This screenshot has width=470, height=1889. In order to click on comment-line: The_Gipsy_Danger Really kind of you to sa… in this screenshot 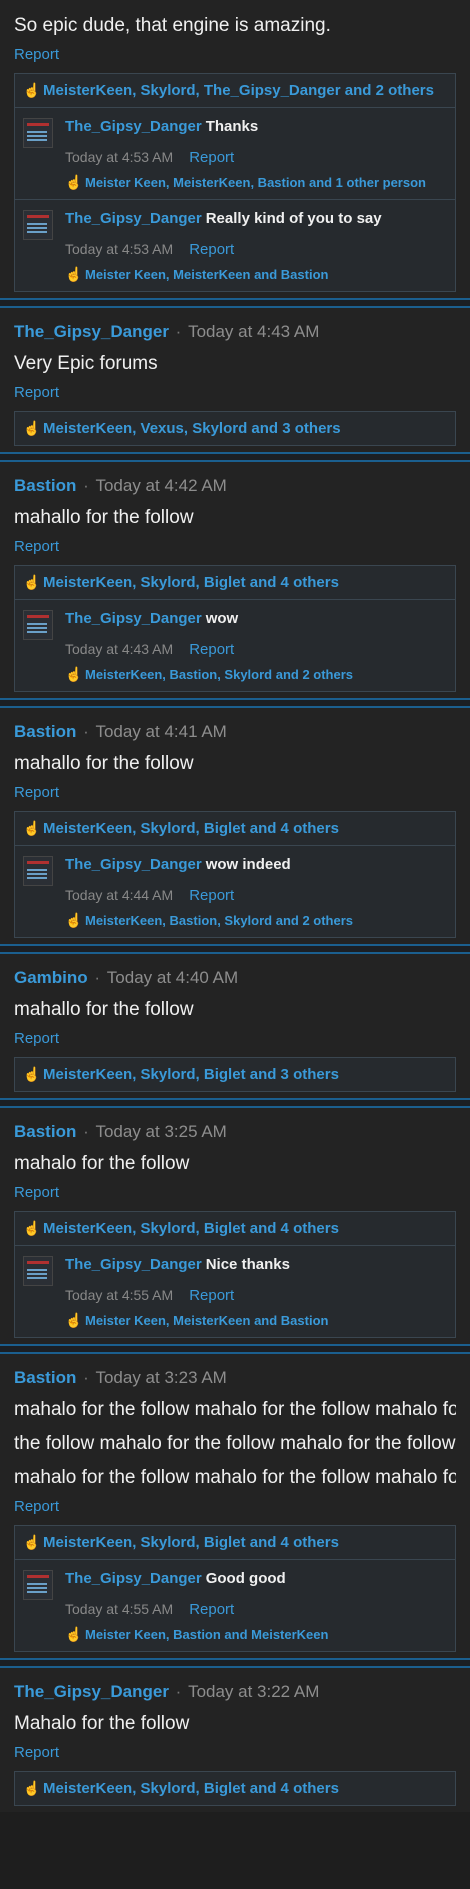, I will do `click(256, 218)`.